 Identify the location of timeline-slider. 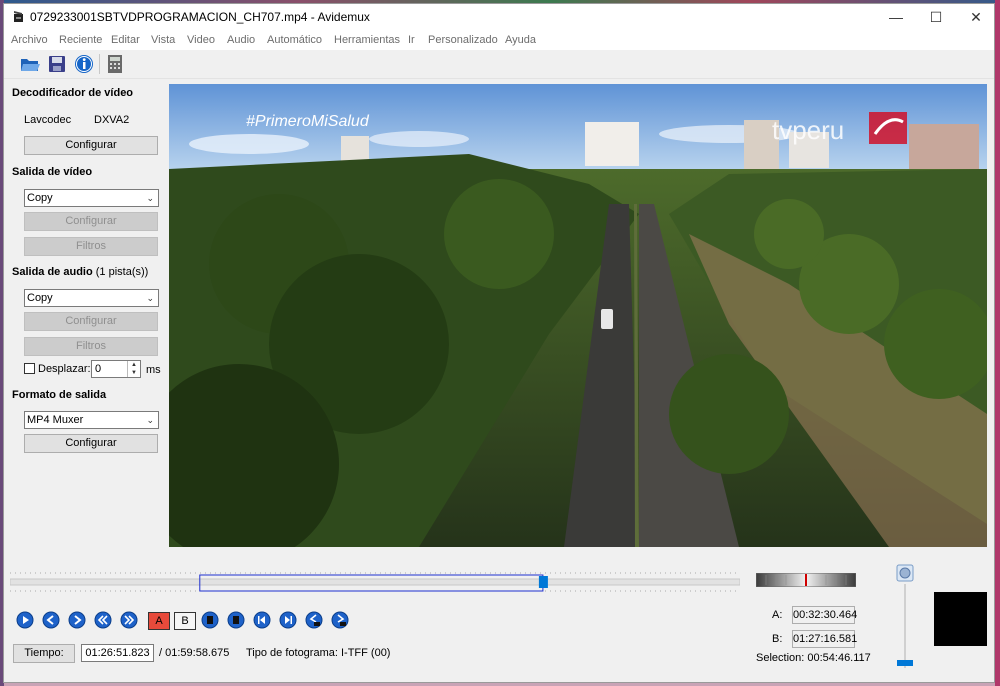
(375, 582).